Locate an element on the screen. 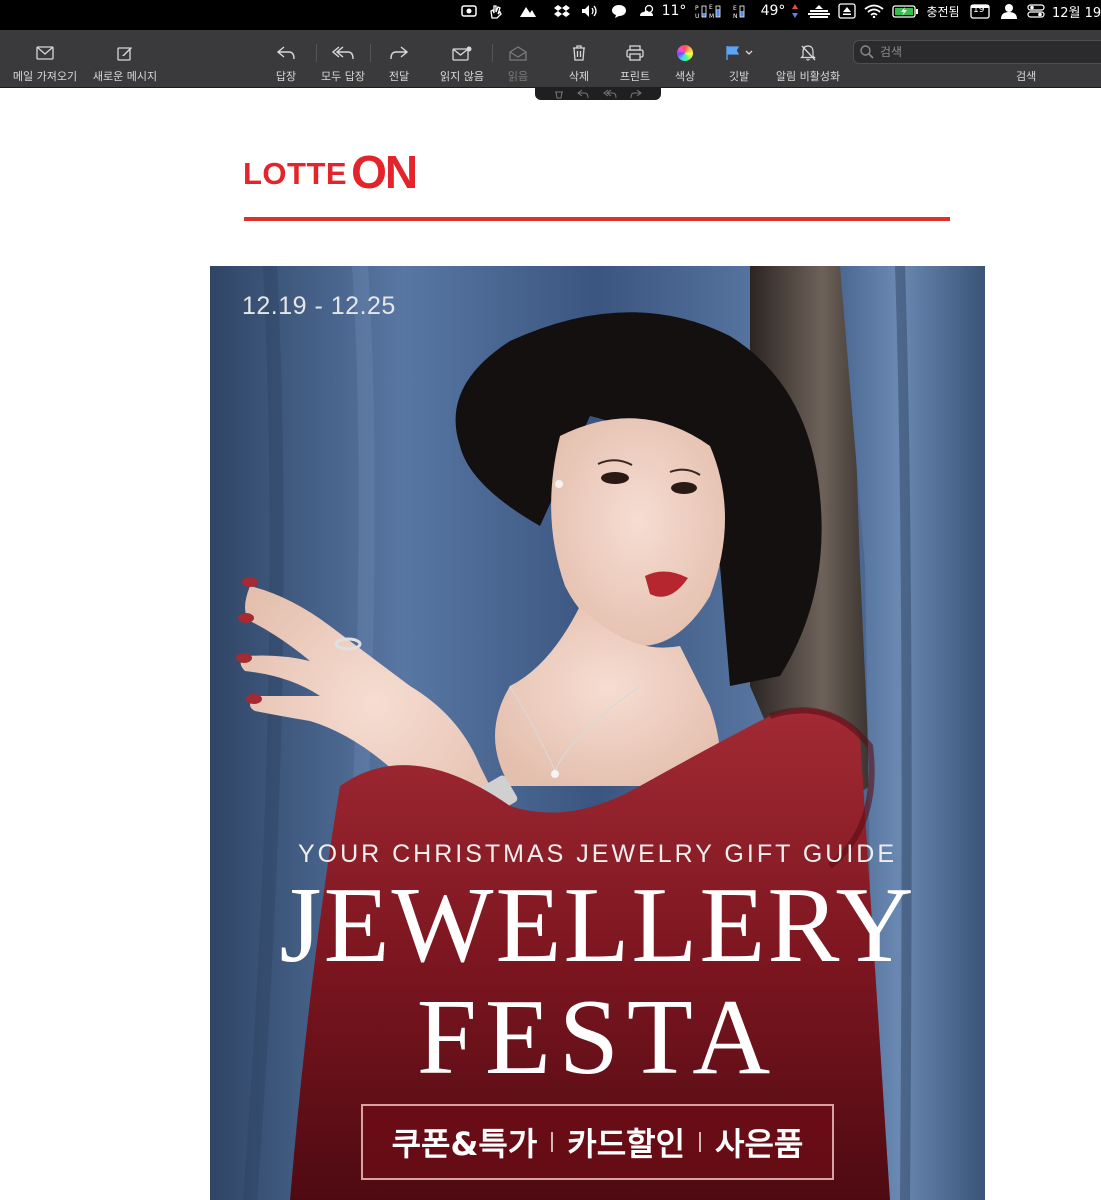  bell-slash-icon is located at coordinates (808, 53).